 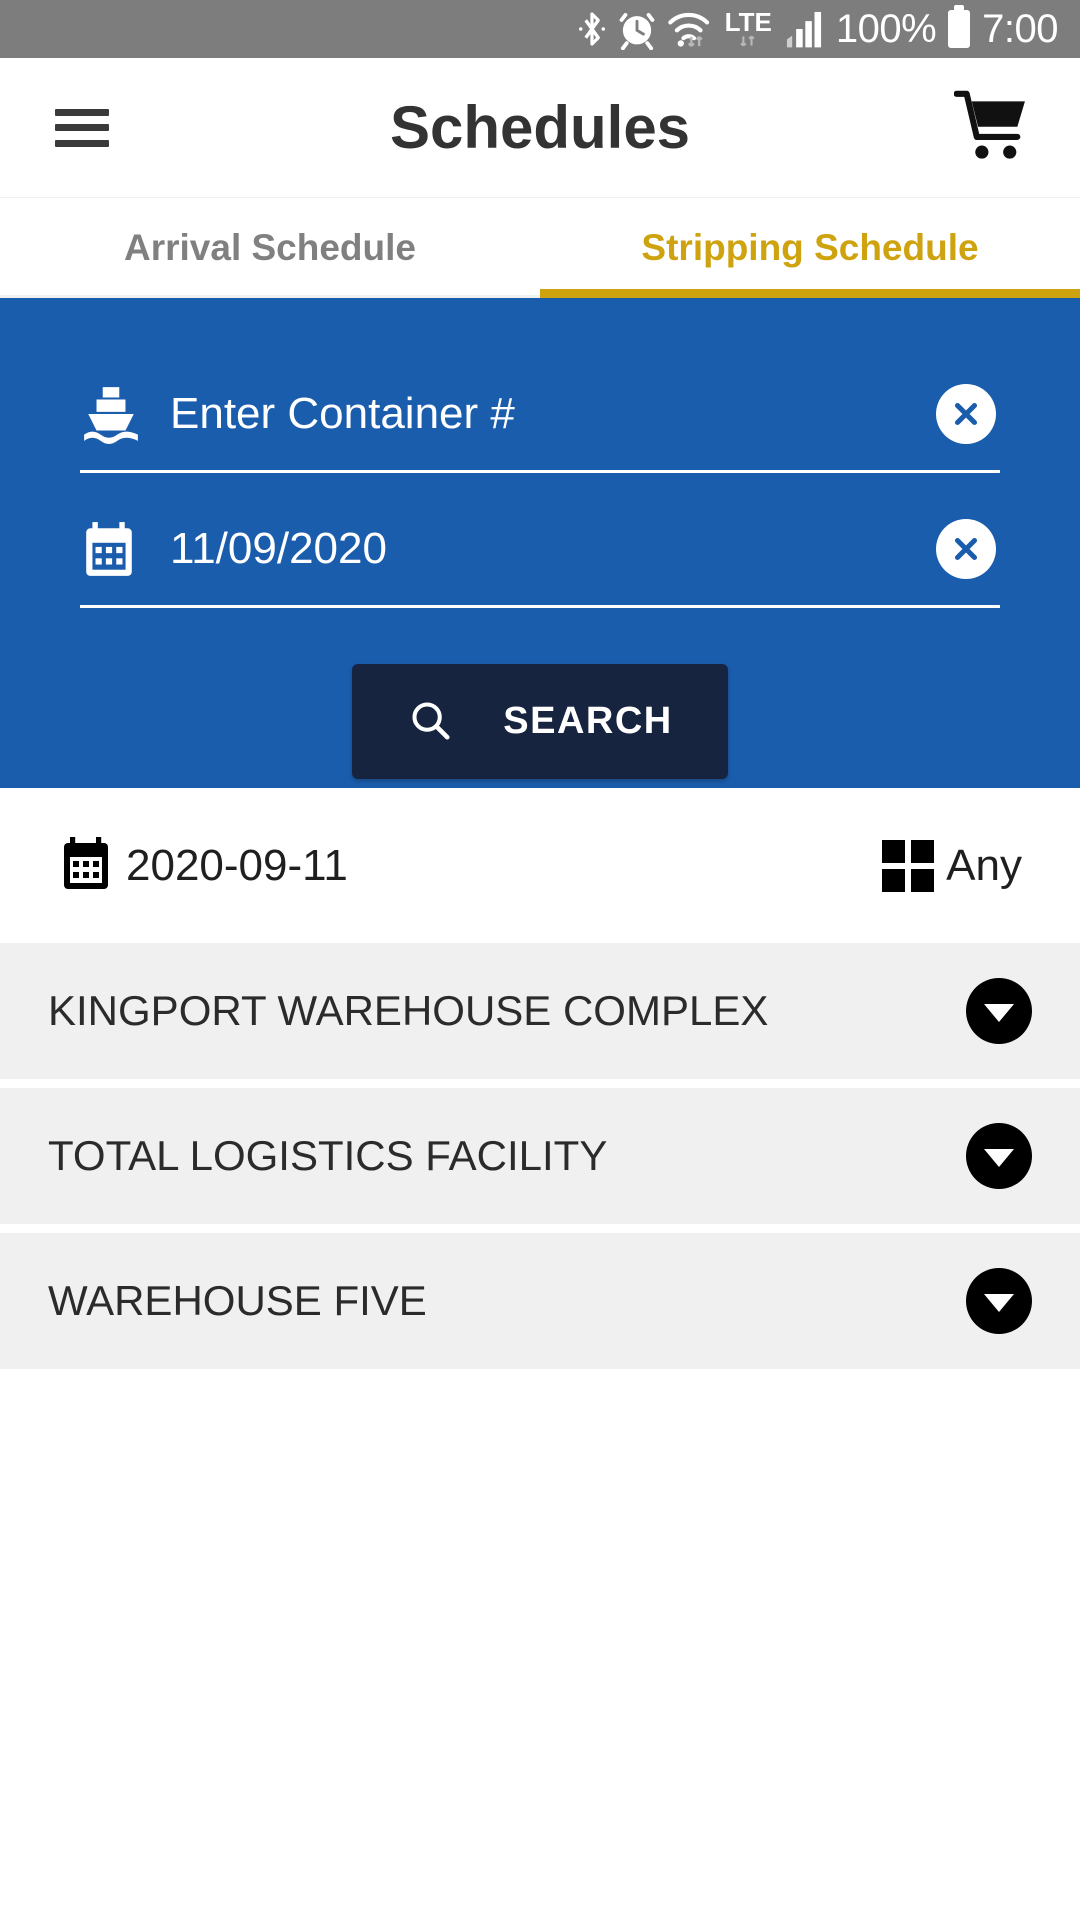 What do you see at coordinates (966, 414) in the screenshot?
I see `clear-container-icon` at bounding box center [966, 414].